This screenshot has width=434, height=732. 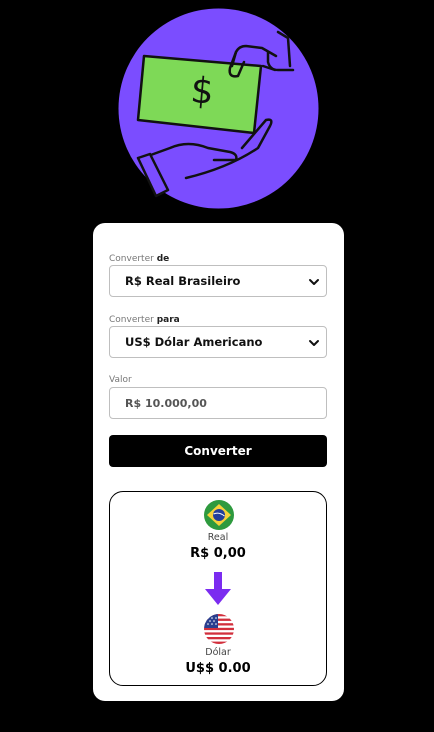 What do you see at coordinates (183, 281) in the screenshot?
I see `from-currency-value: R$ Real Brasileiro` at bounding box center [183, 281].